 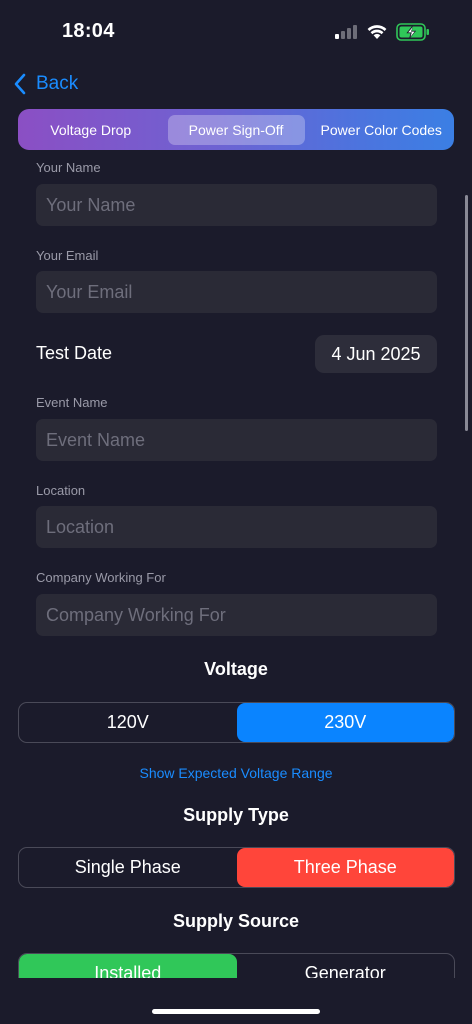 What do you see at coordinates (67, 255) in the screenshot?
I see `email-label: Your Email` at bounding box center [67, 255].